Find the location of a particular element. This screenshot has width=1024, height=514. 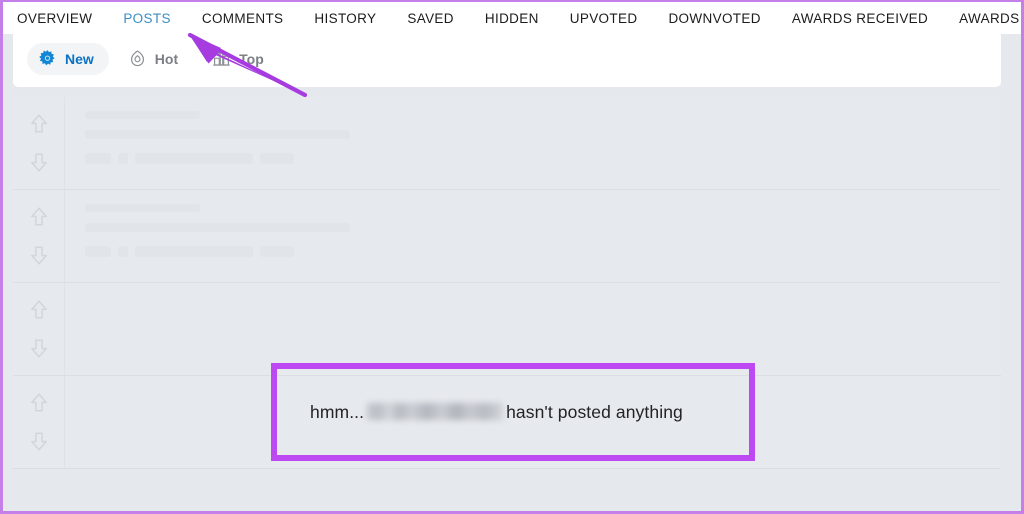

empty-state-suffix: hasn't posted anything is located at coordinates (594, 411).